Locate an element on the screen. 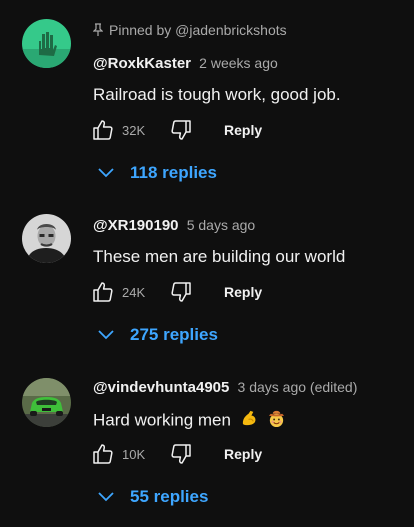 Image resolution: width=414 pixels, height=527 pixels. comment-text-body: Hard working men is located at coordinates (162, 420).